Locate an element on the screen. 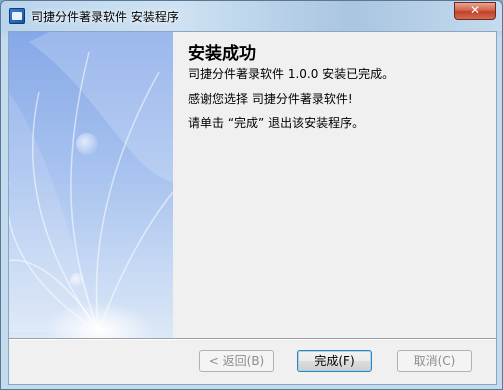  page-title: 安装成功 is located at coordinates (222, 54).